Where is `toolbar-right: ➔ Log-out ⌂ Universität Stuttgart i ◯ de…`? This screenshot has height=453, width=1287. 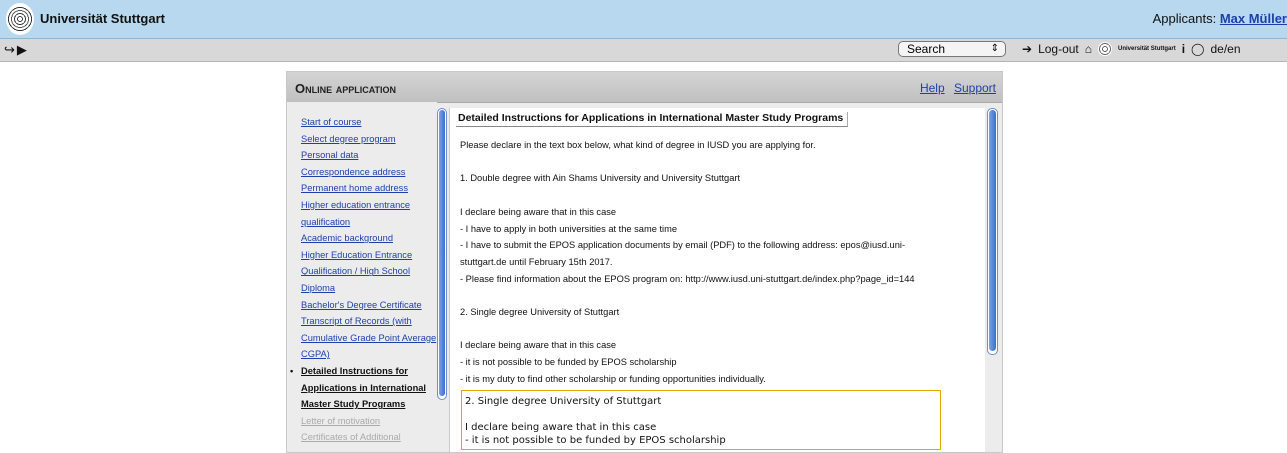 toolbar-right: ➔ Log-out ⌂ Universität Stuttgart i ◯ de… is located at coordinates (1131, 49).